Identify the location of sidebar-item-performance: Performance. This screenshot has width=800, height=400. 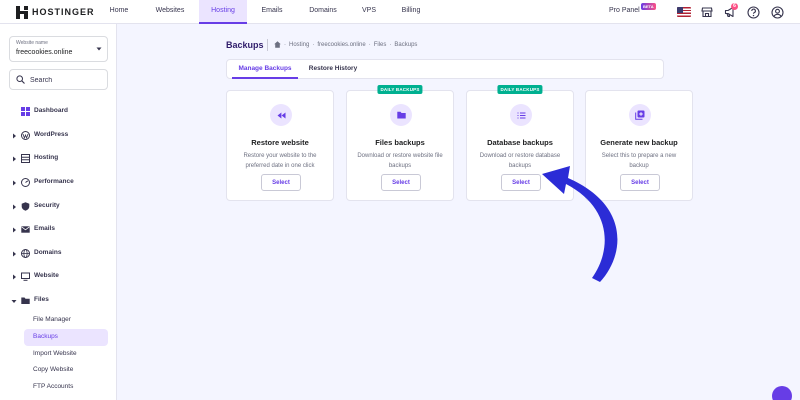
(58, 183).